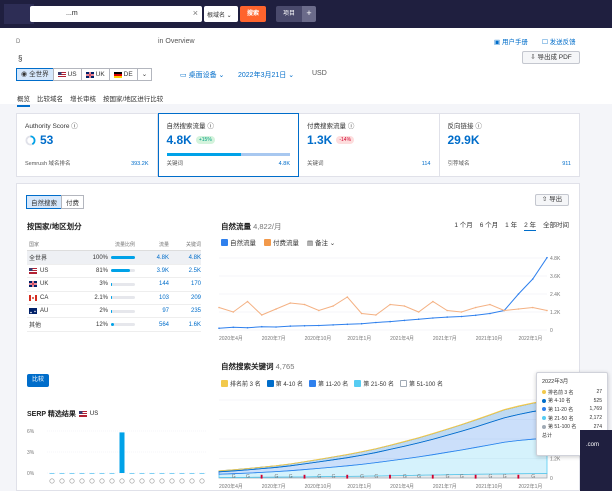 This screenshot has width=612, height=491. Describe the element at coordinates (123, 271) in the screenshot. I see `share-bar` at that location.